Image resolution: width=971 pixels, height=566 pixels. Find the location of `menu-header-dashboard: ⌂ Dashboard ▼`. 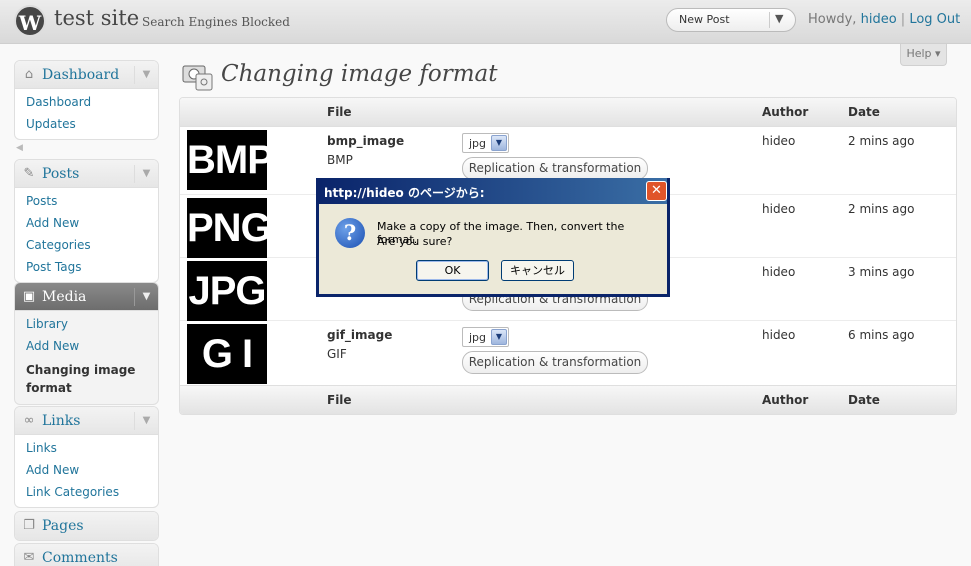

menu-header-dashboard: ⌂ Dashboard ▼ is located at coordinates (86, 75).